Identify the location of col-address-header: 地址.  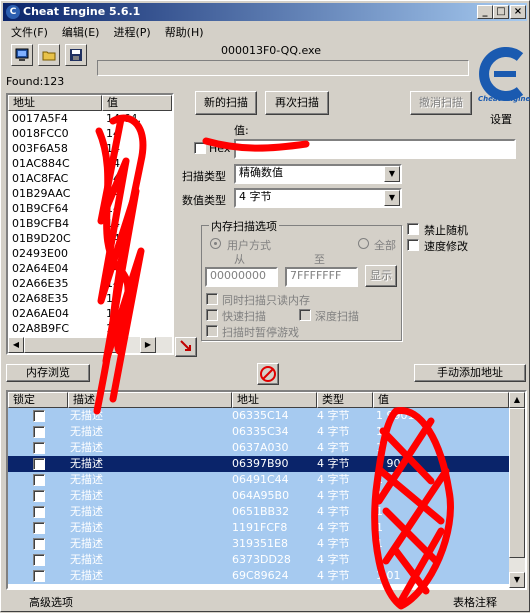
(55, 103).